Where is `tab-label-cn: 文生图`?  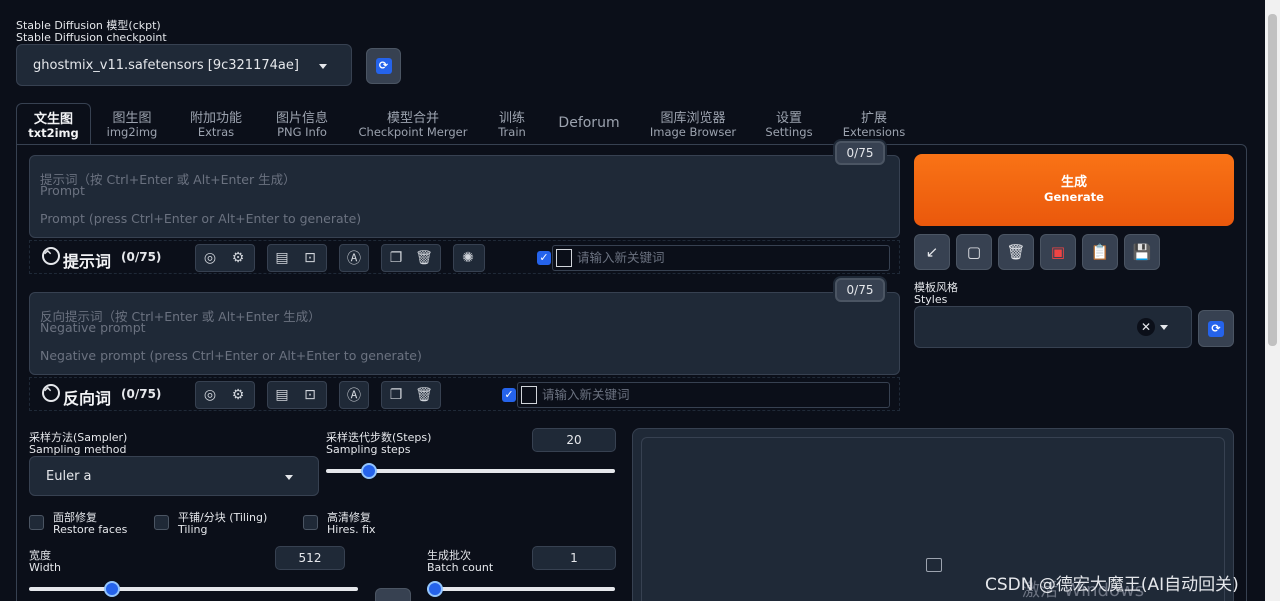 tab-label-cn: 文生图 is located at coordinates (53, 119).